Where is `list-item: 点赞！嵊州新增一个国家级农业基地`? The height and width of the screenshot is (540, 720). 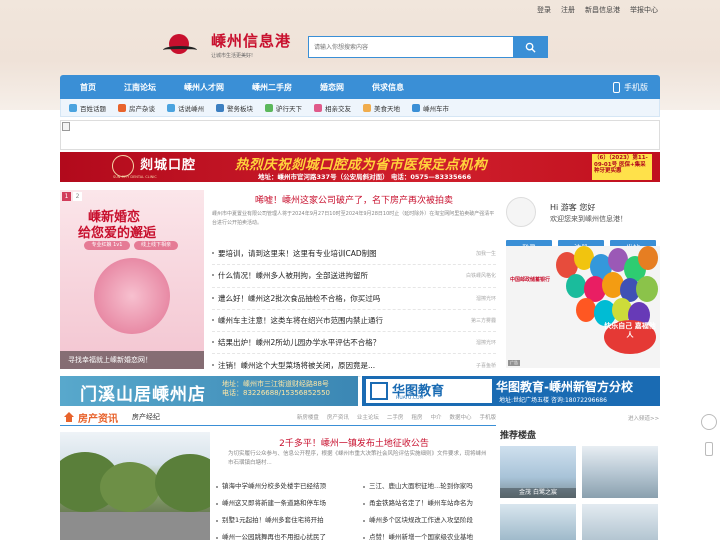 list-item: 点赞！嵊州新增一个国家级农业基地 is located at coordinates (430, 534).